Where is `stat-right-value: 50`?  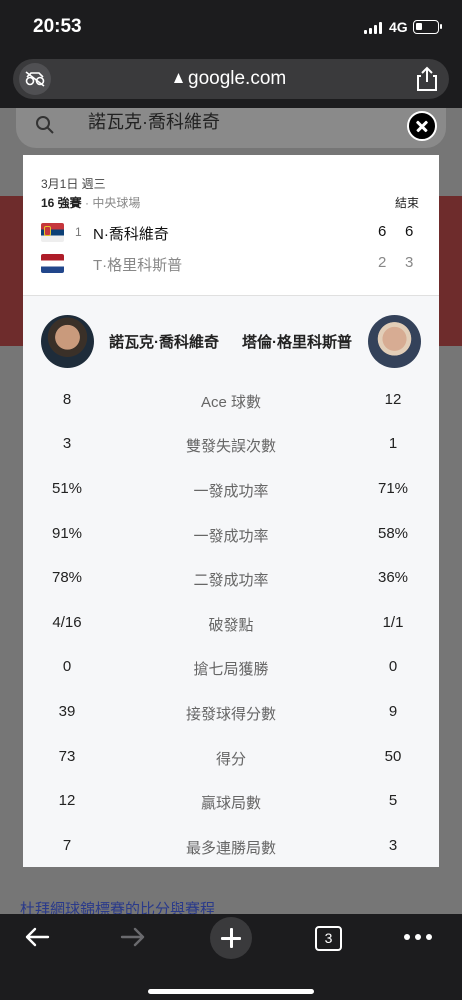 stat-right-value: 50 is located at coordinates (393, 756).